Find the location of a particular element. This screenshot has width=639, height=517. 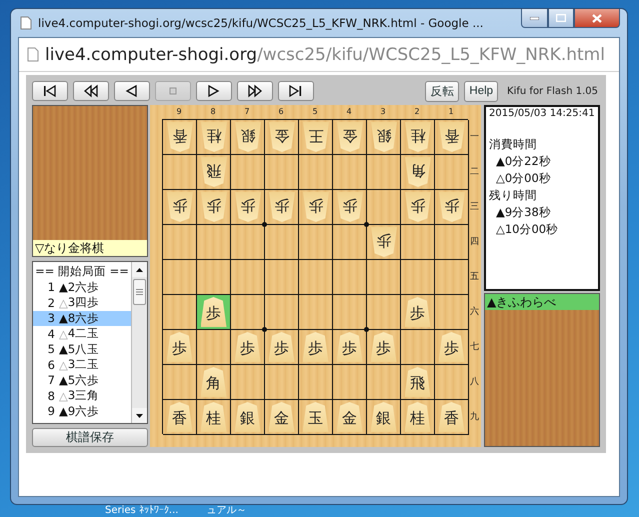

player-name: ▲きふわらべ is located at coordinates (542, 302).